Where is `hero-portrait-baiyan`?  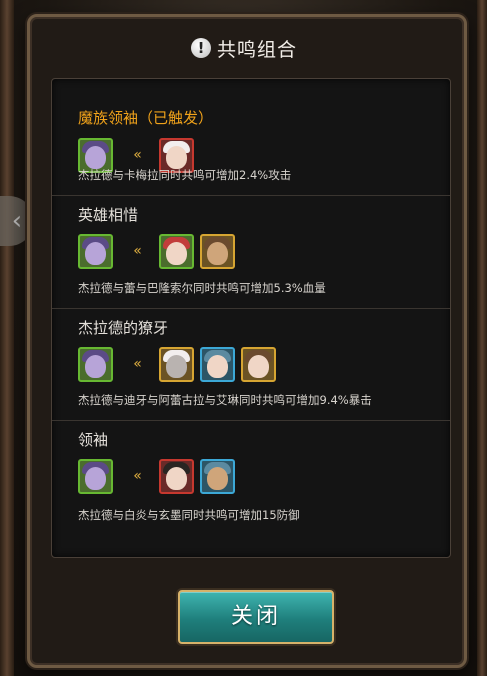
hero-portrait-baiyan is located at coordinates (176, 476).